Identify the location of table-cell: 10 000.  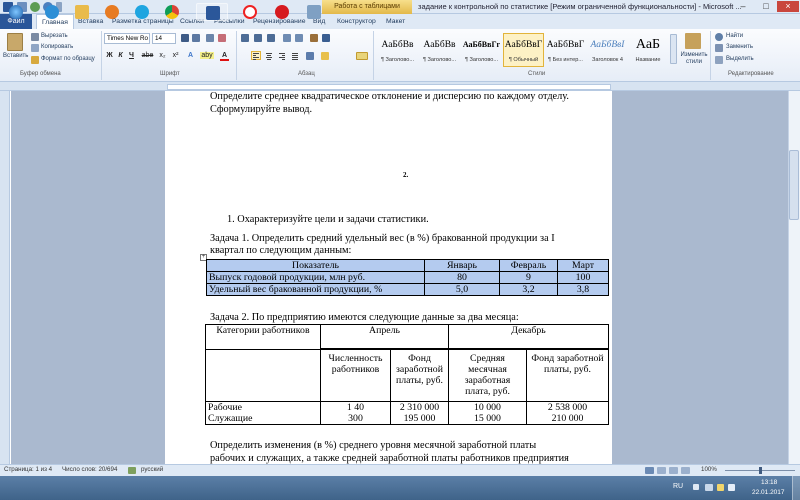
(487, 407).